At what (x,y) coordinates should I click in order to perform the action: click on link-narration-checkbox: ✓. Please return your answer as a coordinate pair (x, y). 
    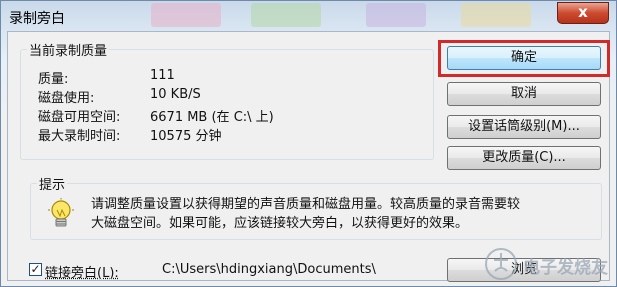
    Looking at the image, I should click on (35, 269).